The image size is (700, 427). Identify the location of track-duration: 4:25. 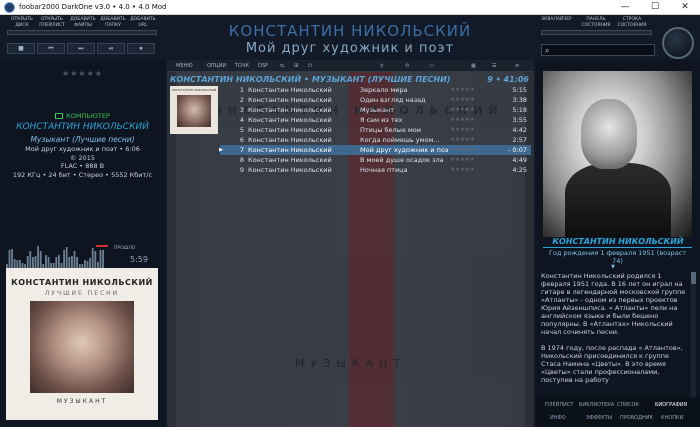
(519, 170).